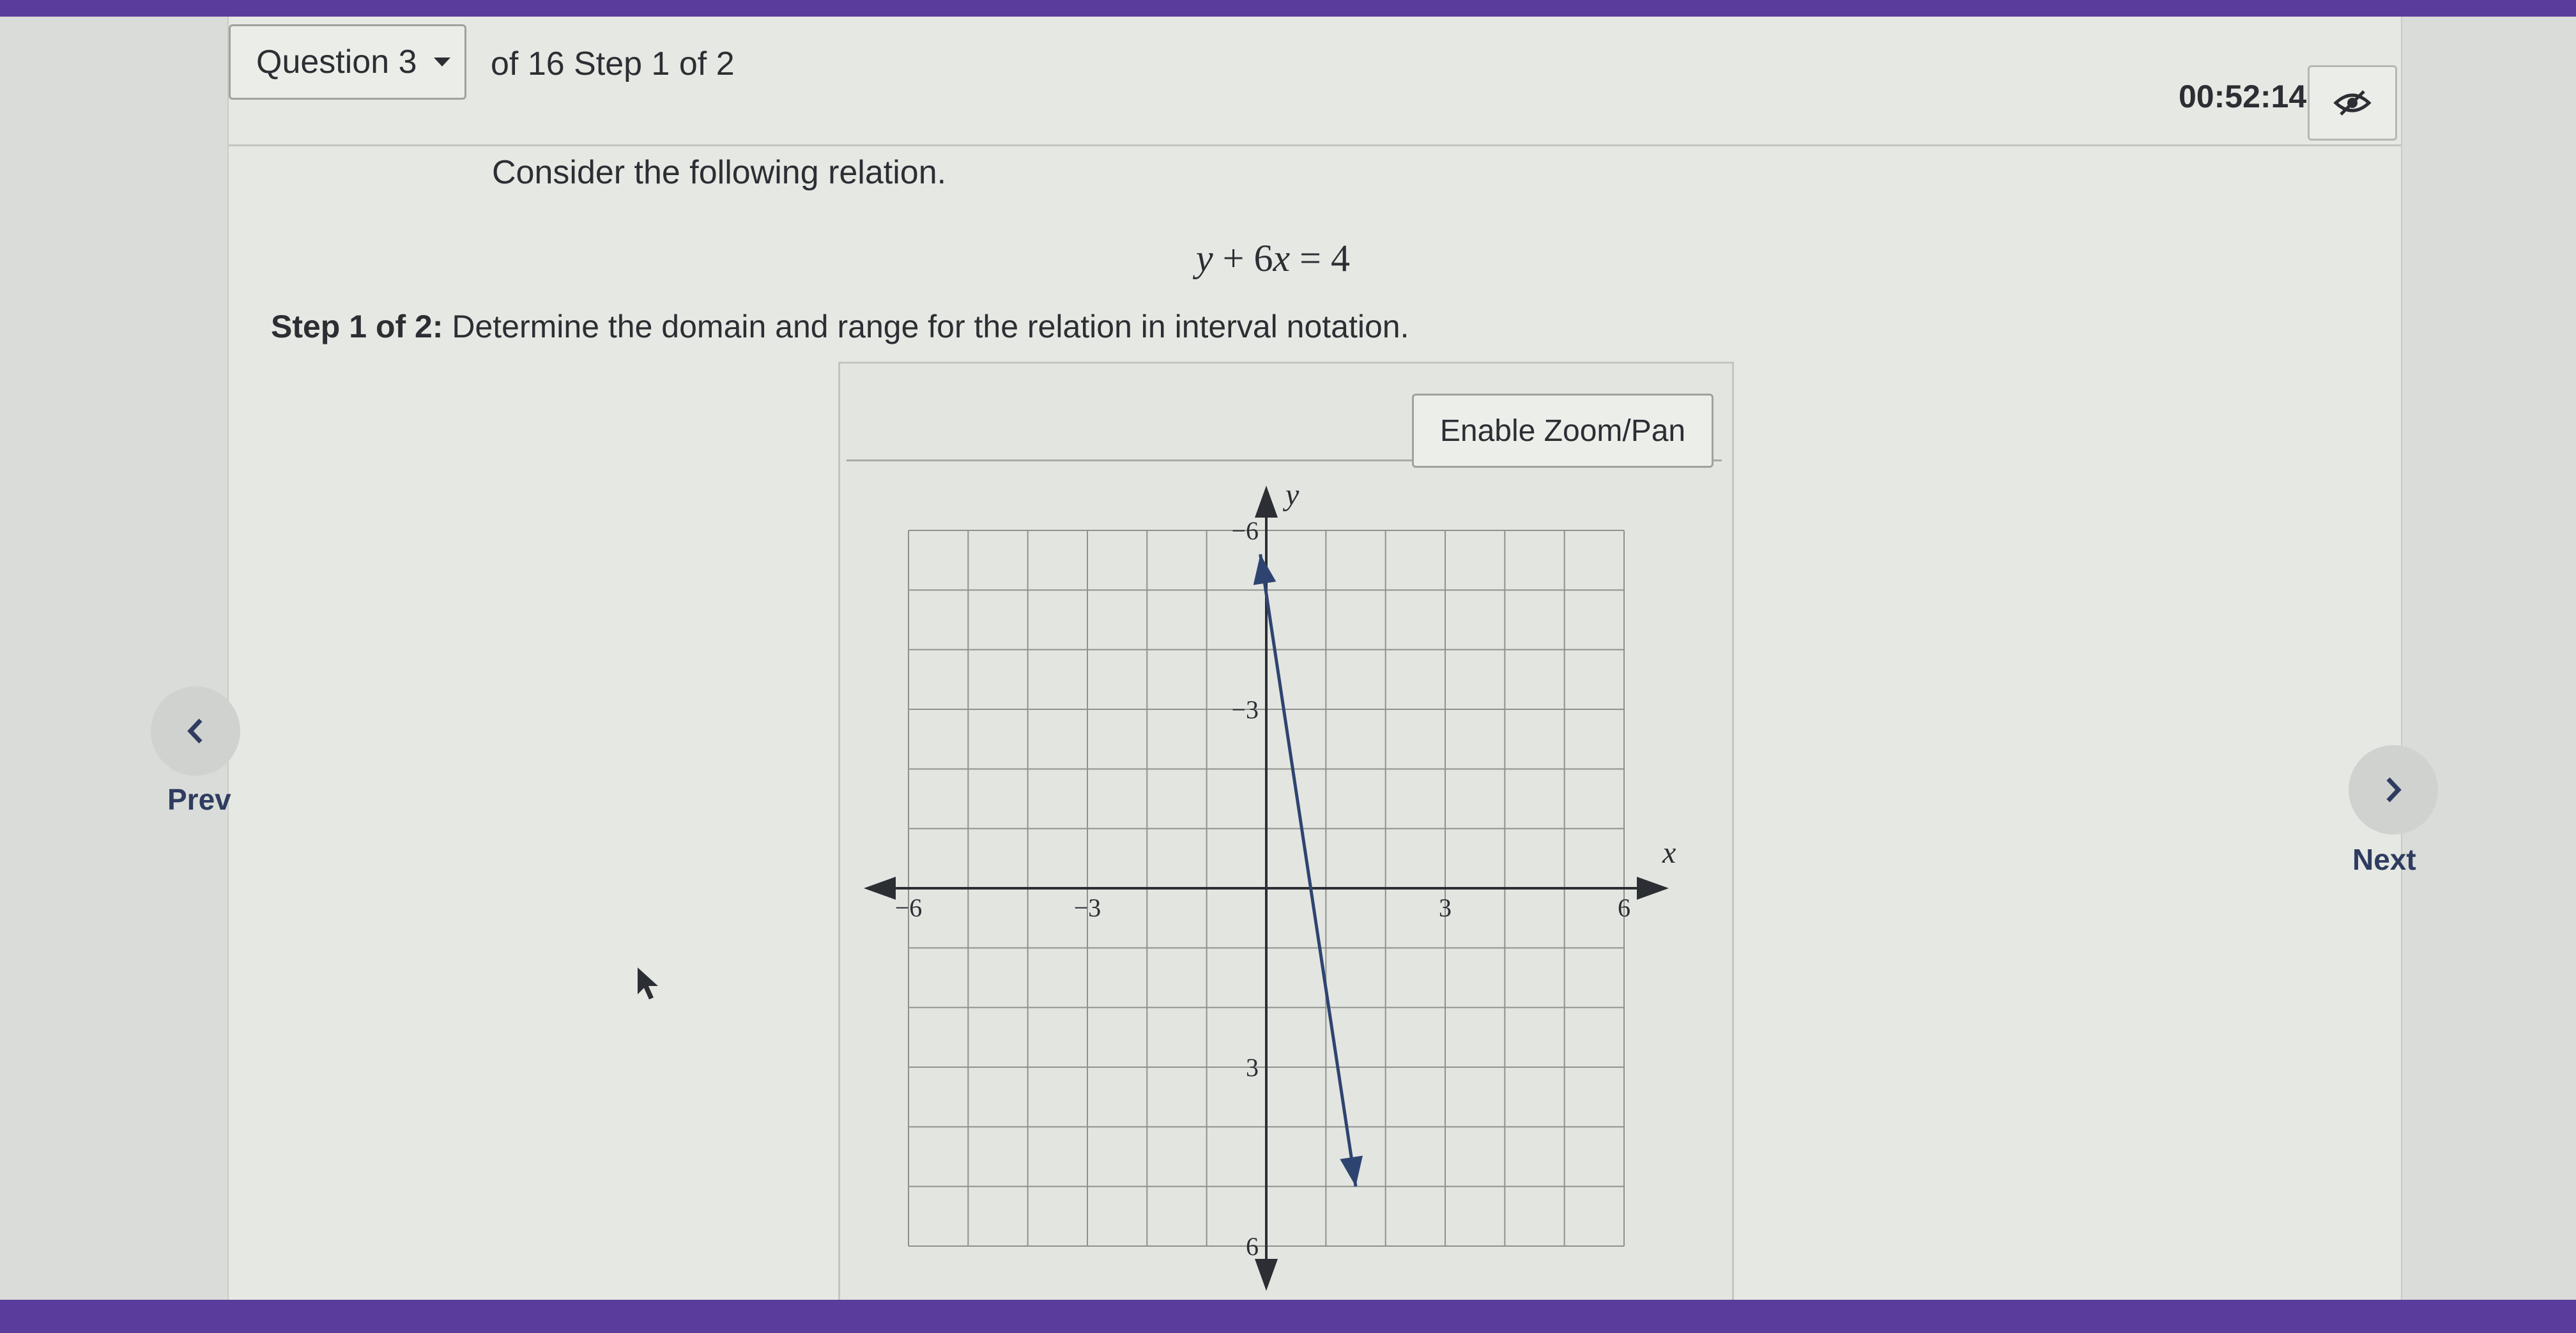 The width and height of the screenshot is (2576, 1333). I want to click on prev-label: Prev, so click(199, 799).